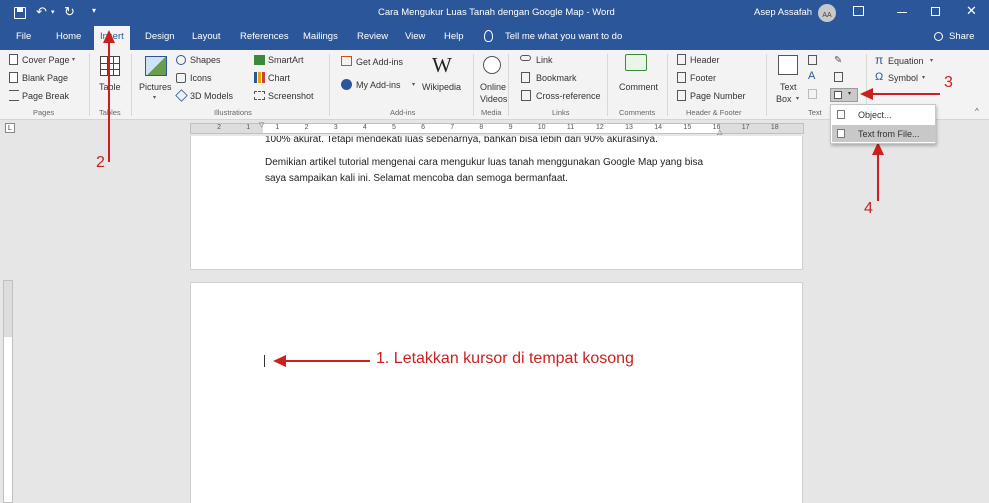 The image size is (989, 503). Describe the element at coordinates (441, 87) in the screenshot. I see `wikipedia-button: Wikipedia` at that location.